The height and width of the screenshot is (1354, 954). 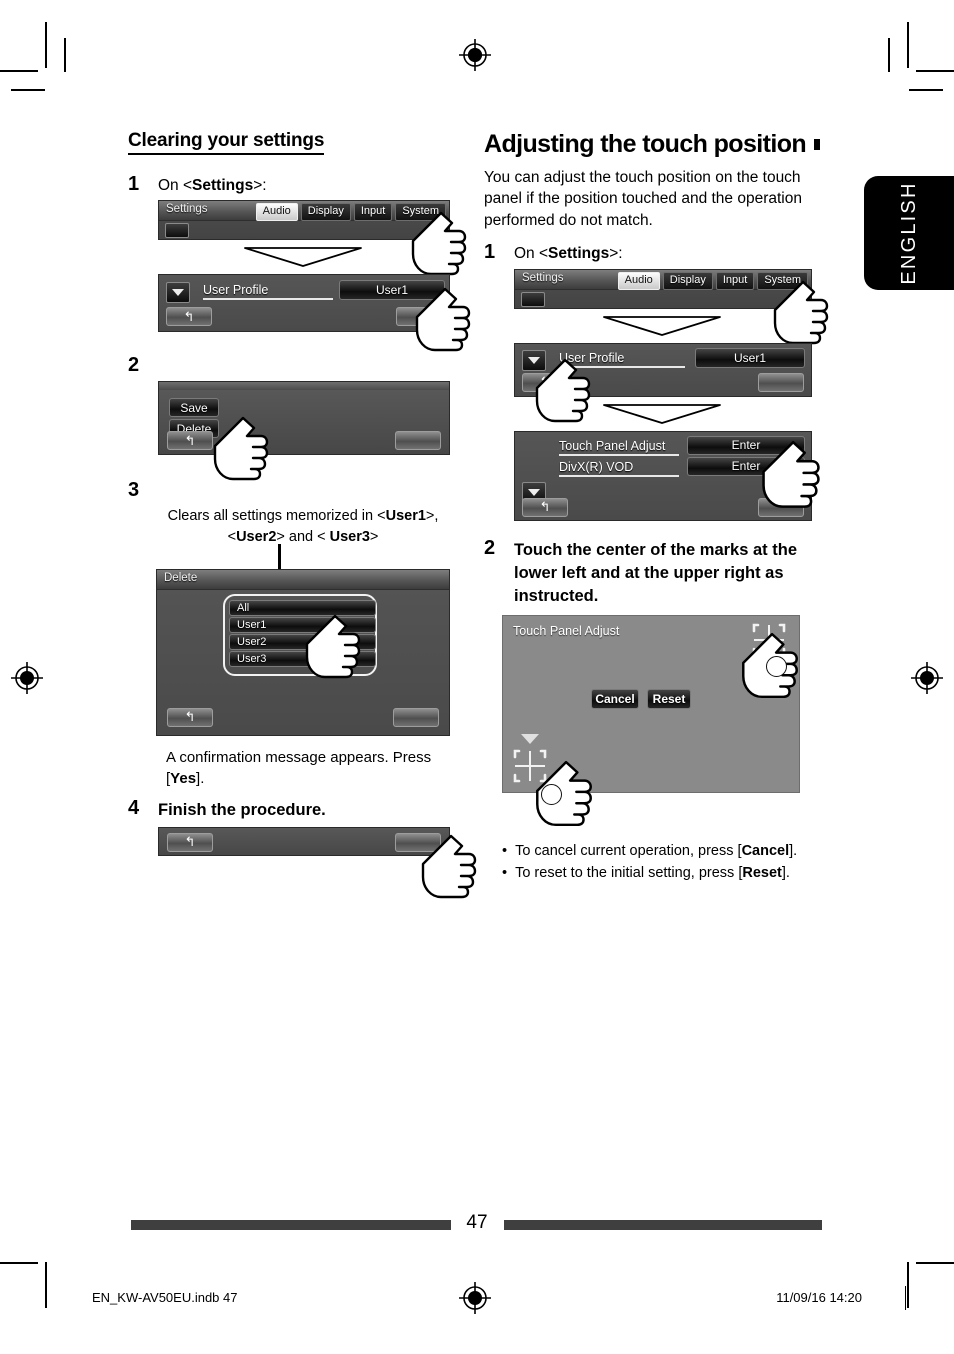 I want to click on crosshair-mark-lower-left, so click(x=530, y=766).